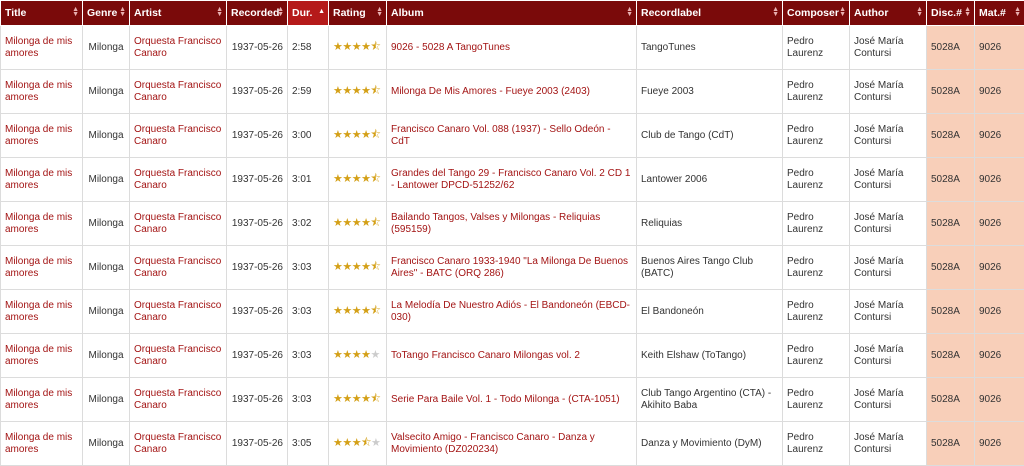 Image resolution: width=1024 pixels, height=466 pixels. I want to click on cell-mat: 9026, so click(999, 136).